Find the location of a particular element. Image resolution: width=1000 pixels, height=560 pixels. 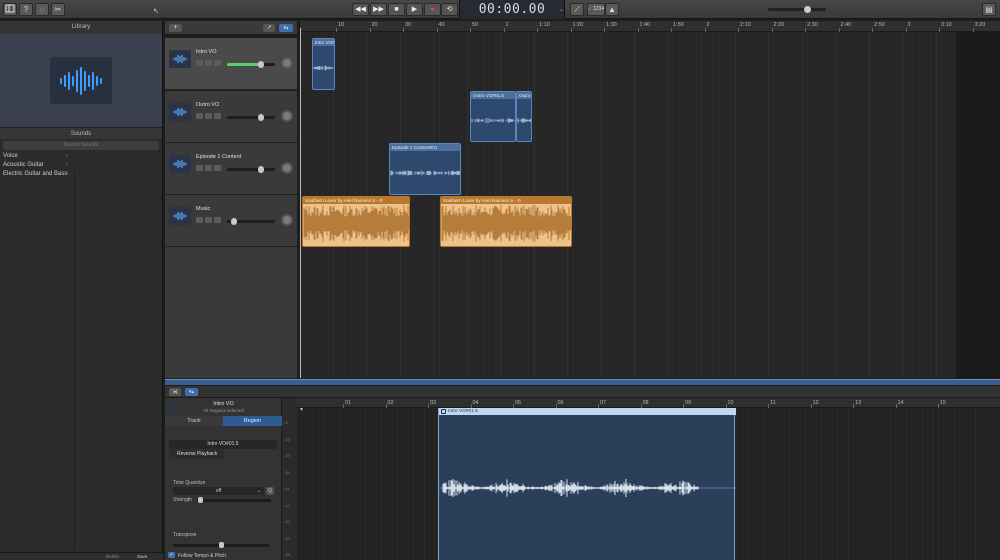

rewind-icon: ◀◀ is located at coordinates (360, 9).